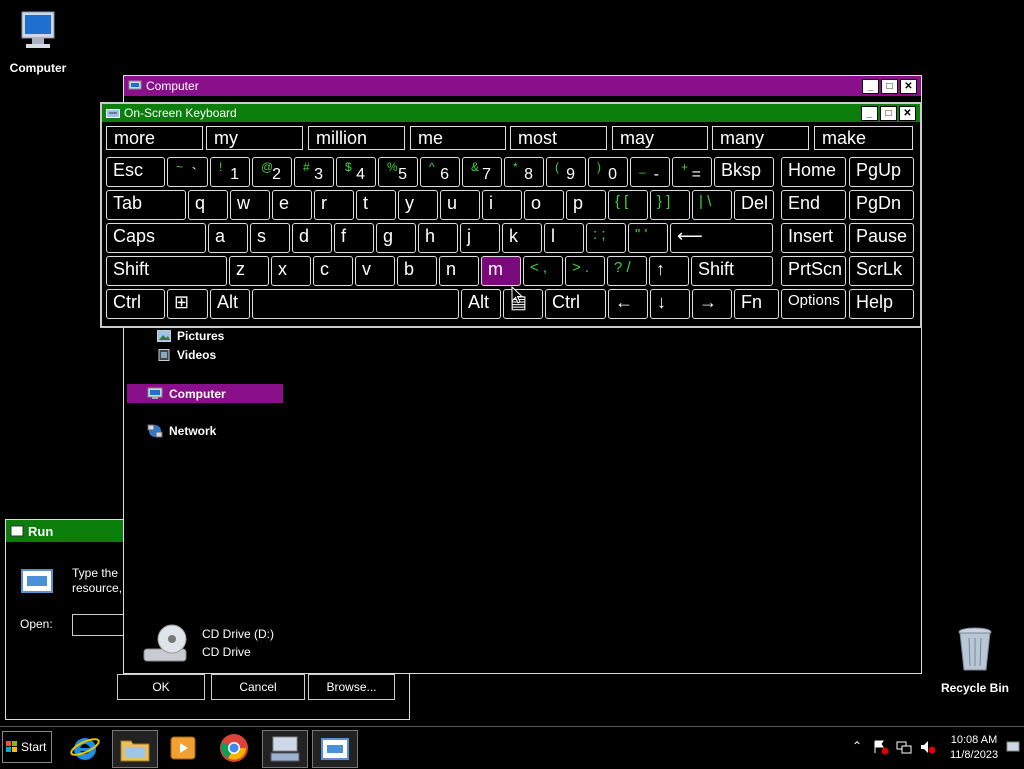  Describe the element at coordinates (375, 271) in the screenshot. I see `key-v: v` at that location.